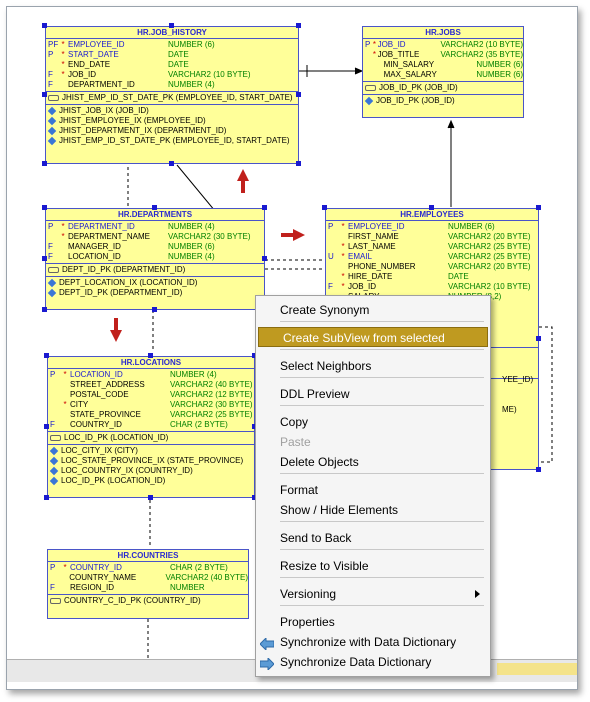 The image size is (590, 702). What do you see at coordinates (155, 227) in the screenshot?
I see `table-column-row: P * DEPARTMENT_ID NUMBER (4)` at bounding box center [155, 227].